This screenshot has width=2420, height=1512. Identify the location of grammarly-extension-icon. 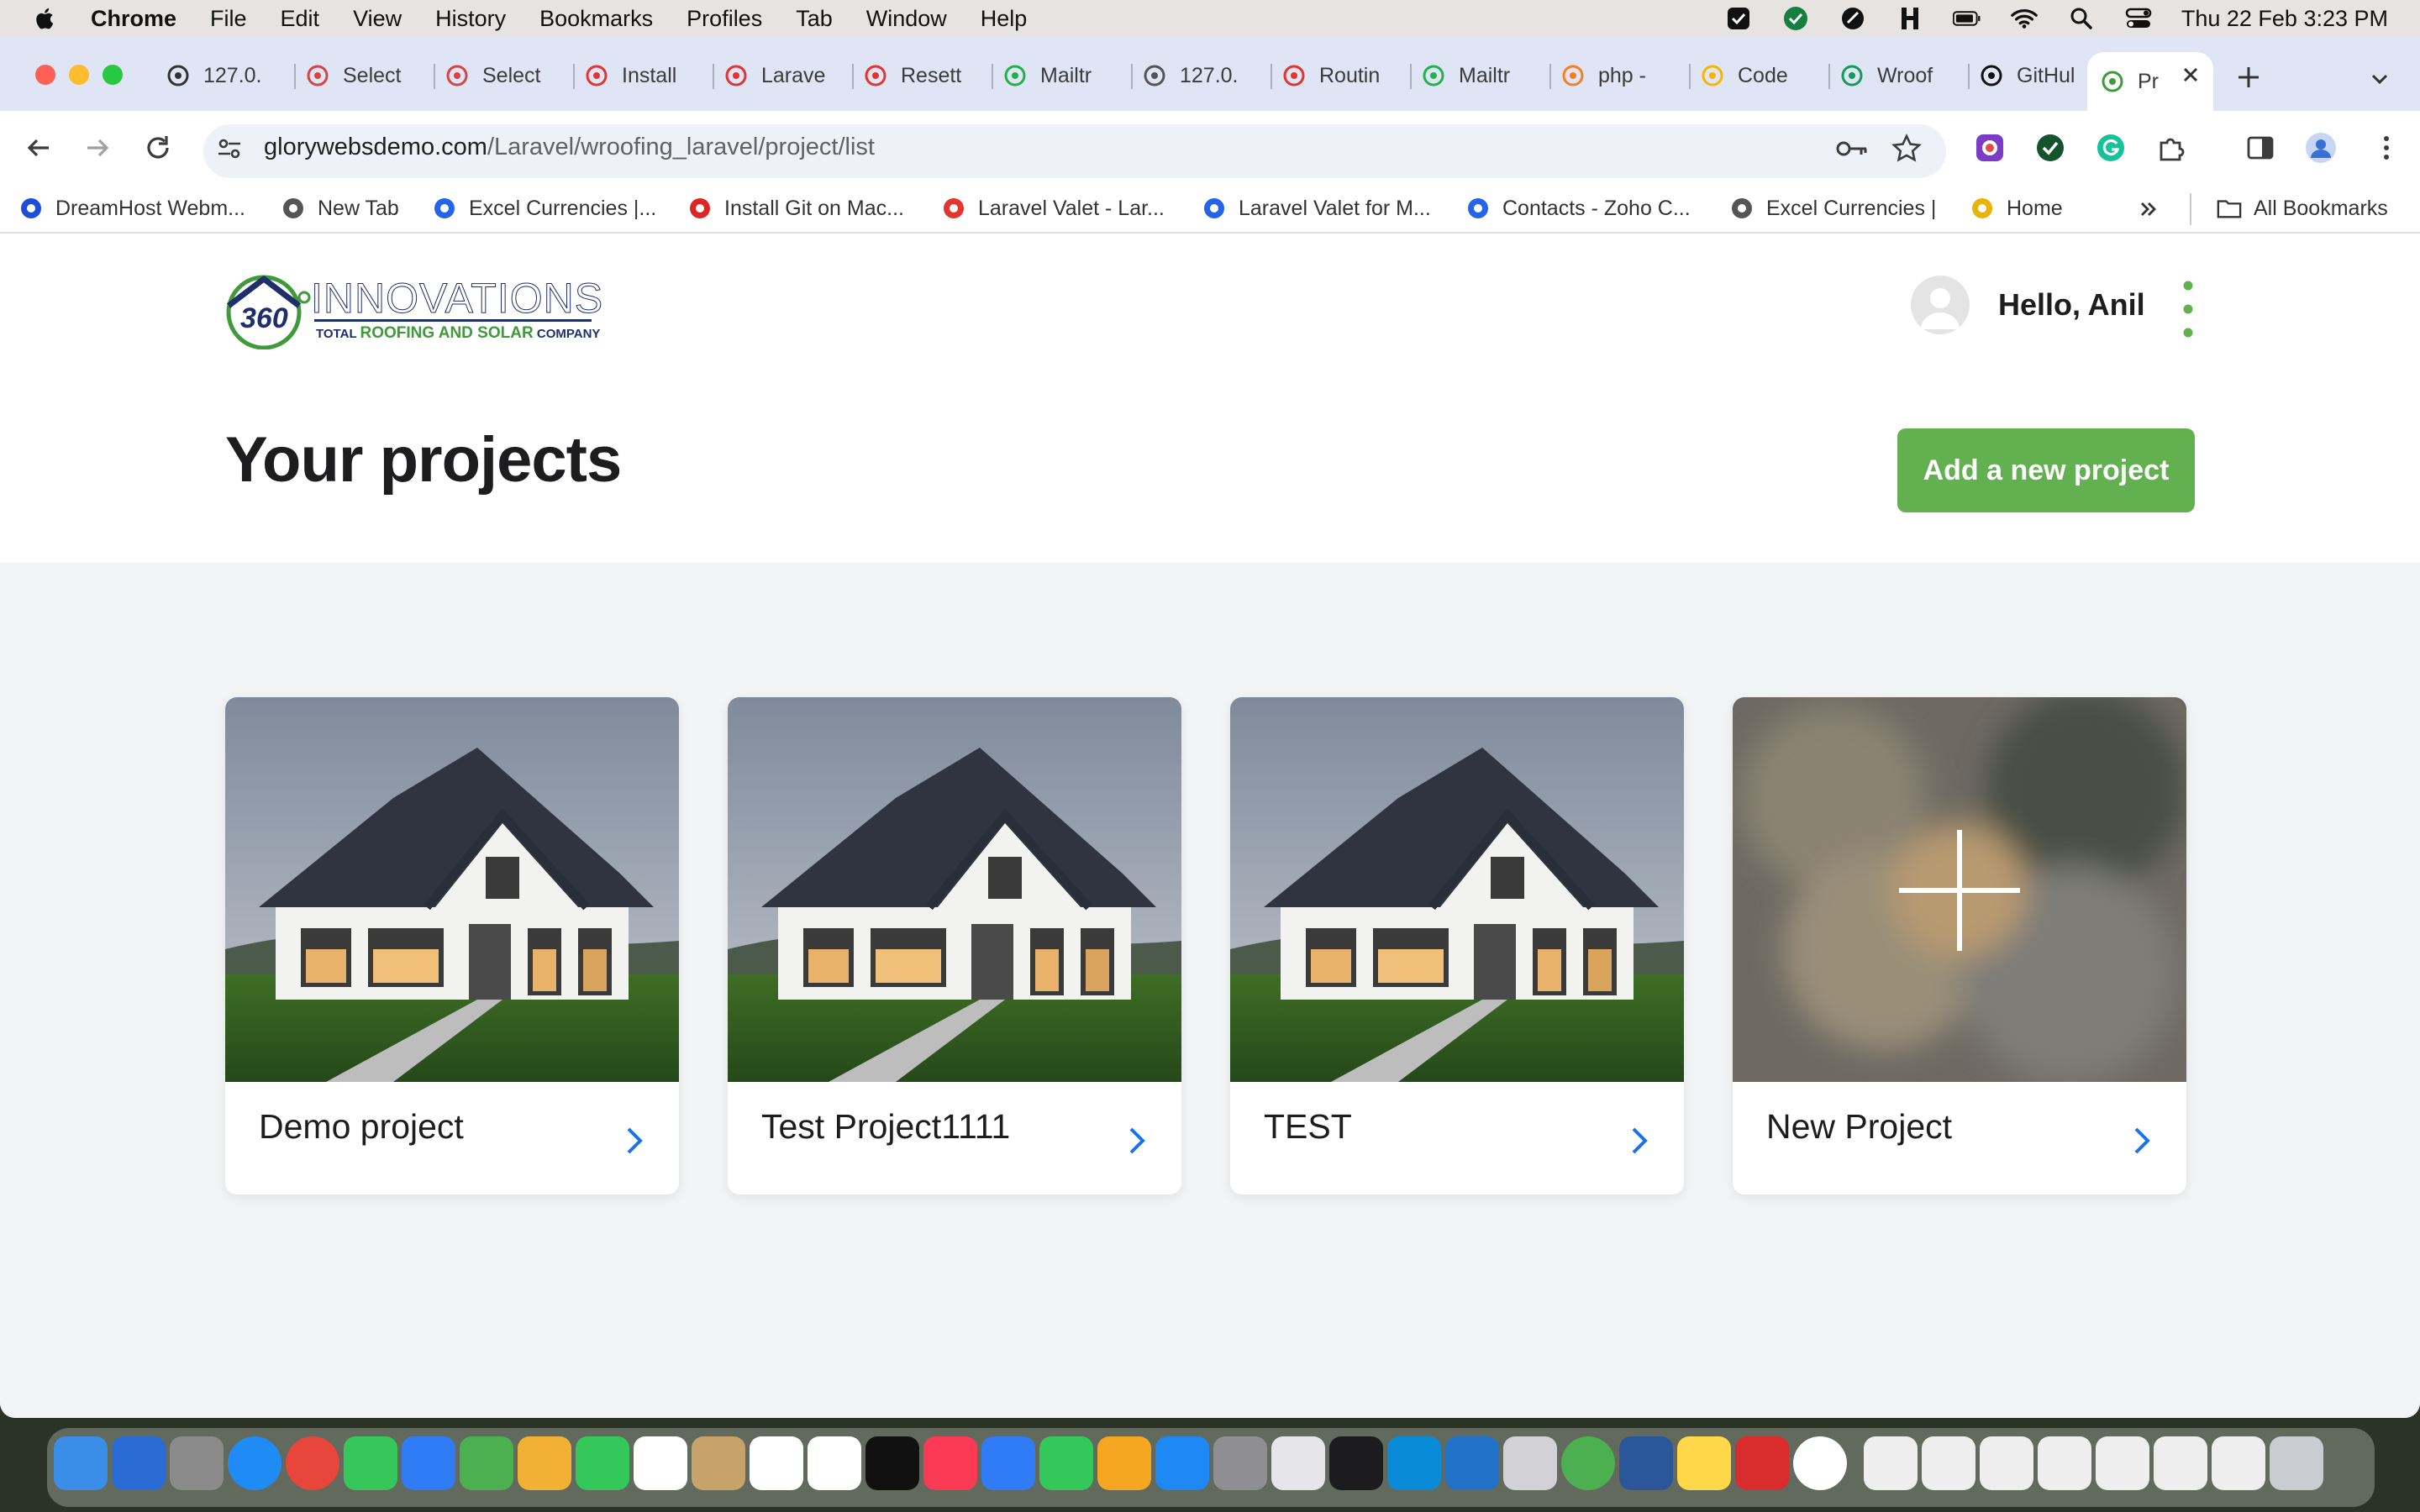
(2111, 148).